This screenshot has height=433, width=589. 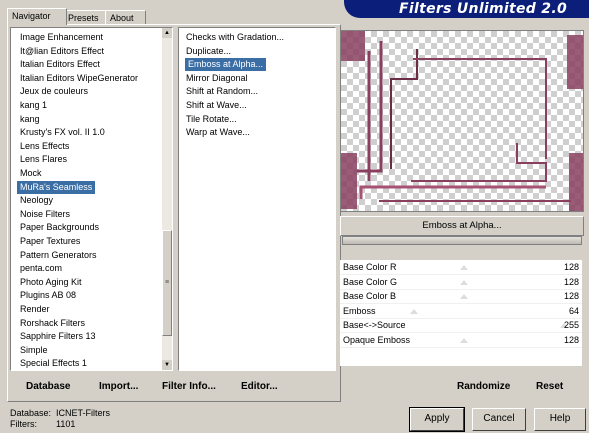 I want to click on category-item: Photo Aging Kit, so click(x=51, y=282).